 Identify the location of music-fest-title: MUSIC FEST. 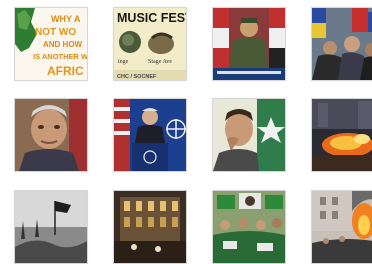
(151, 18).